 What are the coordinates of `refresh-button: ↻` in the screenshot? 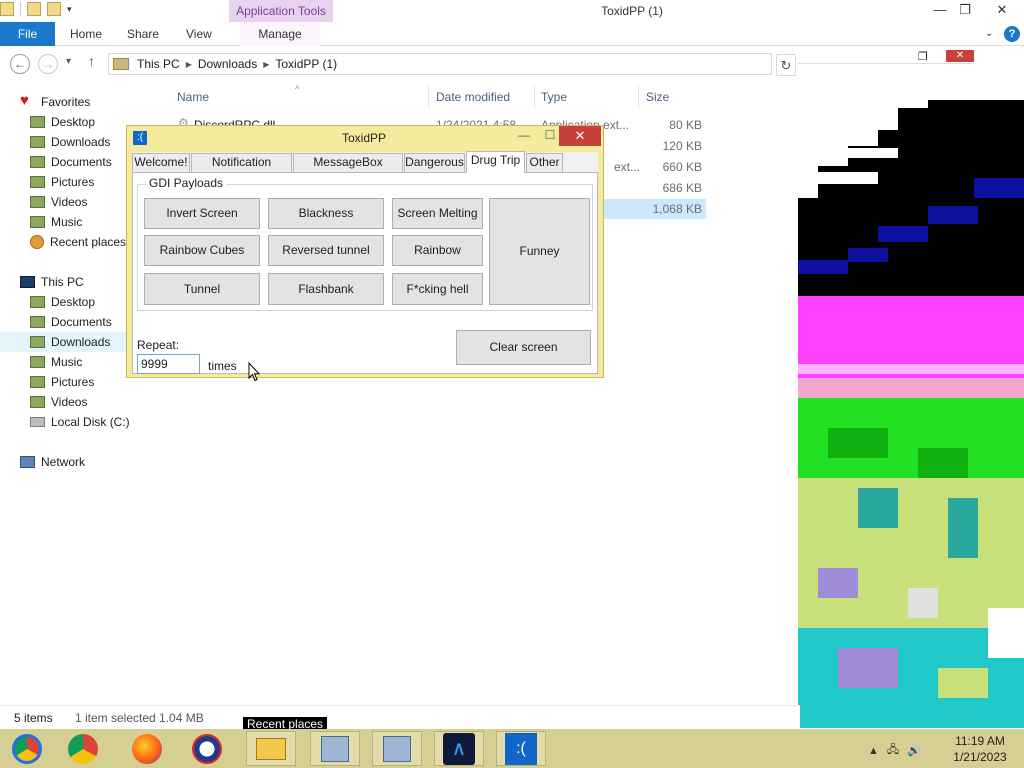 It's located at (786, 65).